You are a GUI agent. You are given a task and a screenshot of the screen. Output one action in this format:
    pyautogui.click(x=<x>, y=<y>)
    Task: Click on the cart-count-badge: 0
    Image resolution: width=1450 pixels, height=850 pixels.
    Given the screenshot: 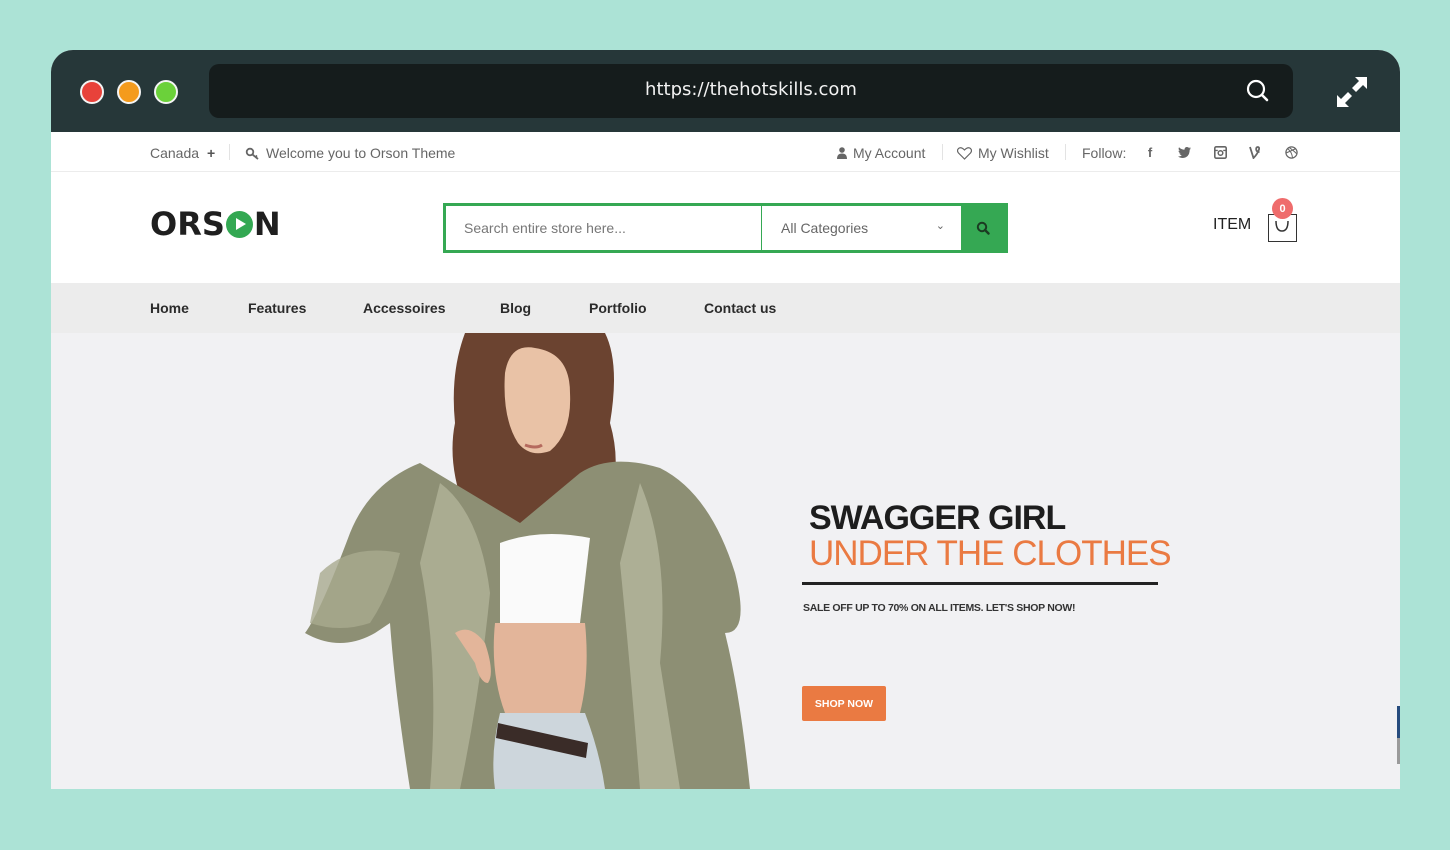 What is the action you would take?
    pyautogui.click(x=1282, y=208)
    